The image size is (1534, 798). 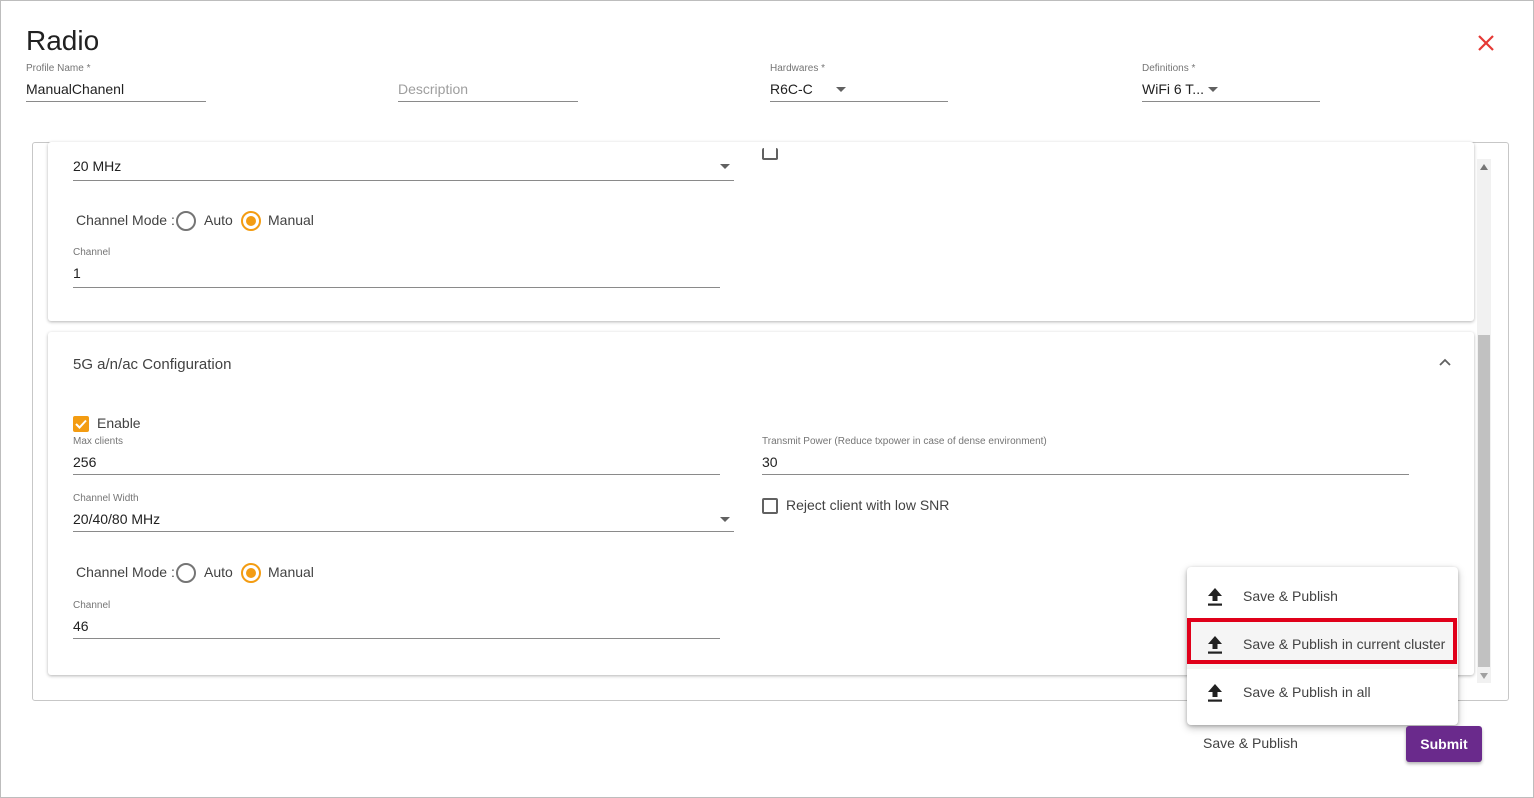 What do you see at coordinates (868, 505) in the screenshot?
I see `reject-low-snr-label: Reject client with low SNR` at bounding box center [868, 505].